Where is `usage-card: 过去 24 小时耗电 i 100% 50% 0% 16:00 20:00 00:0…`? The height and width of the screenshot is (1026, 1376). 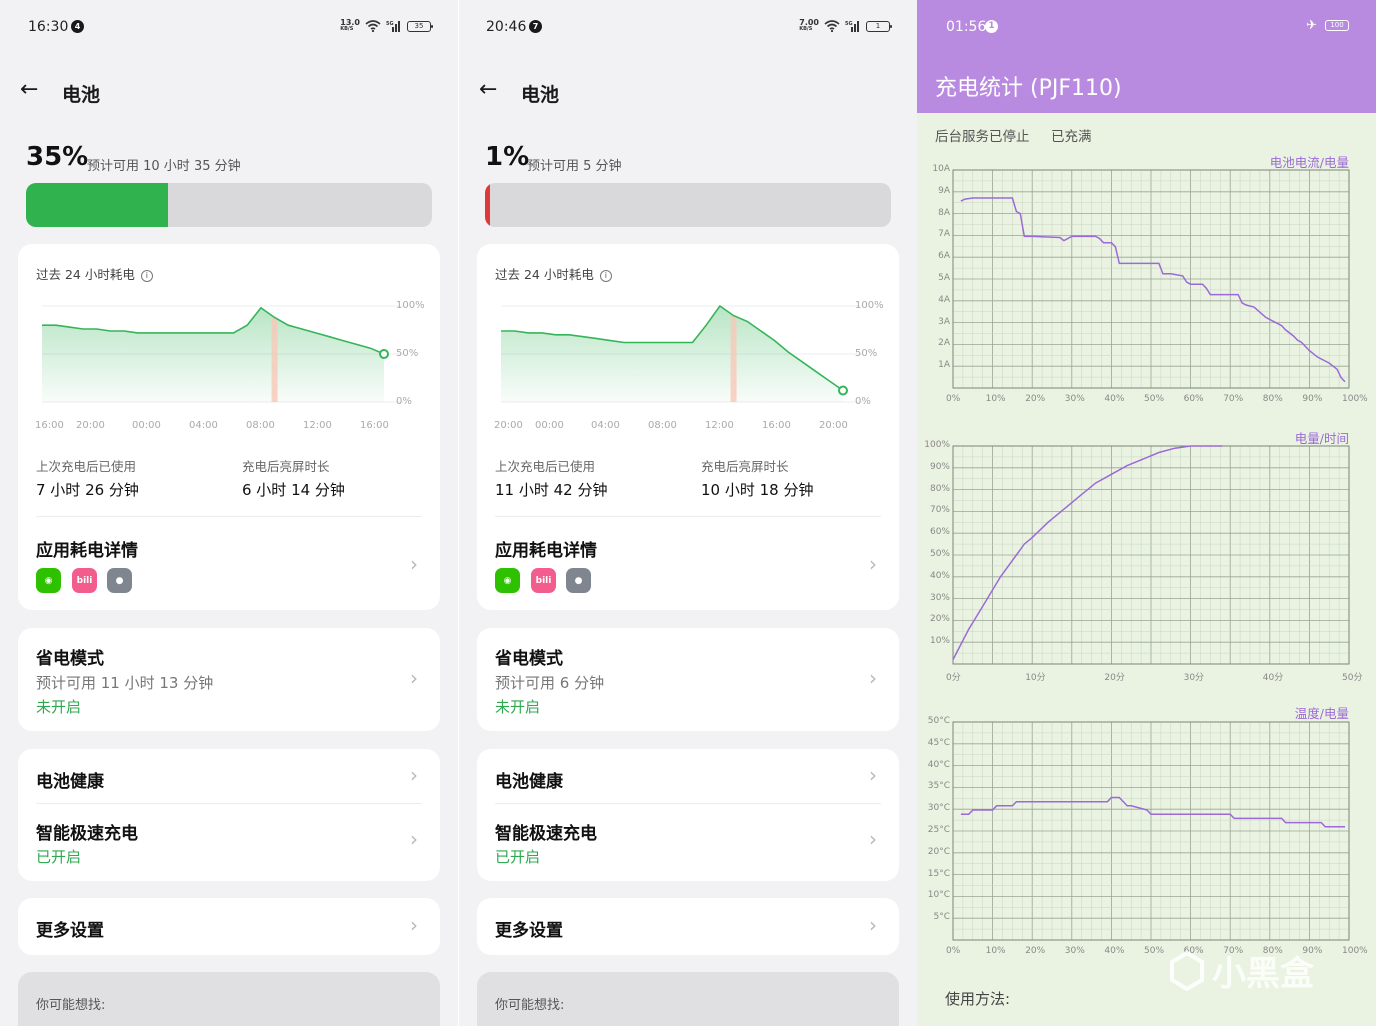 usage-card: 过去 24 小时耗电 i 100% 50% 0% 16:00 20:00 00:0… is located at coordinates (229, 427).